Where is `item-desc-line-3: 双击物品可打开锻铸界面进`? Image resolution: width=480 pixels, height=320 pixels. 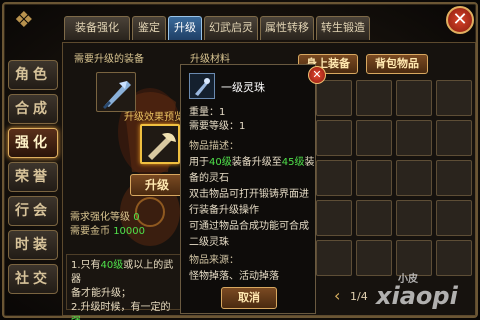
item-desc-line-3: 双击物品可打开锻铸界面进 is located at coordinates (249, 194).